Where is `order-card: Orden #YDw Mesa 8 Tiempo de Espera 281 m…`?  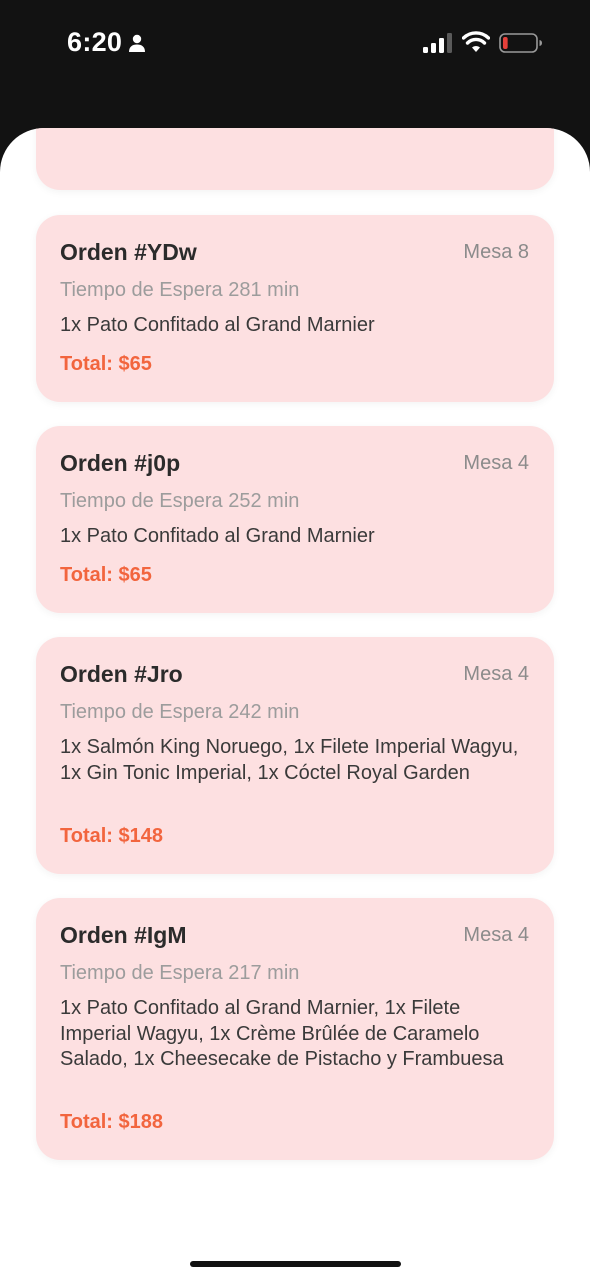 order-card: Orden #YDw Mesa 8 Tiempo de Espera 281 m… is located at coordinates (295, 308).